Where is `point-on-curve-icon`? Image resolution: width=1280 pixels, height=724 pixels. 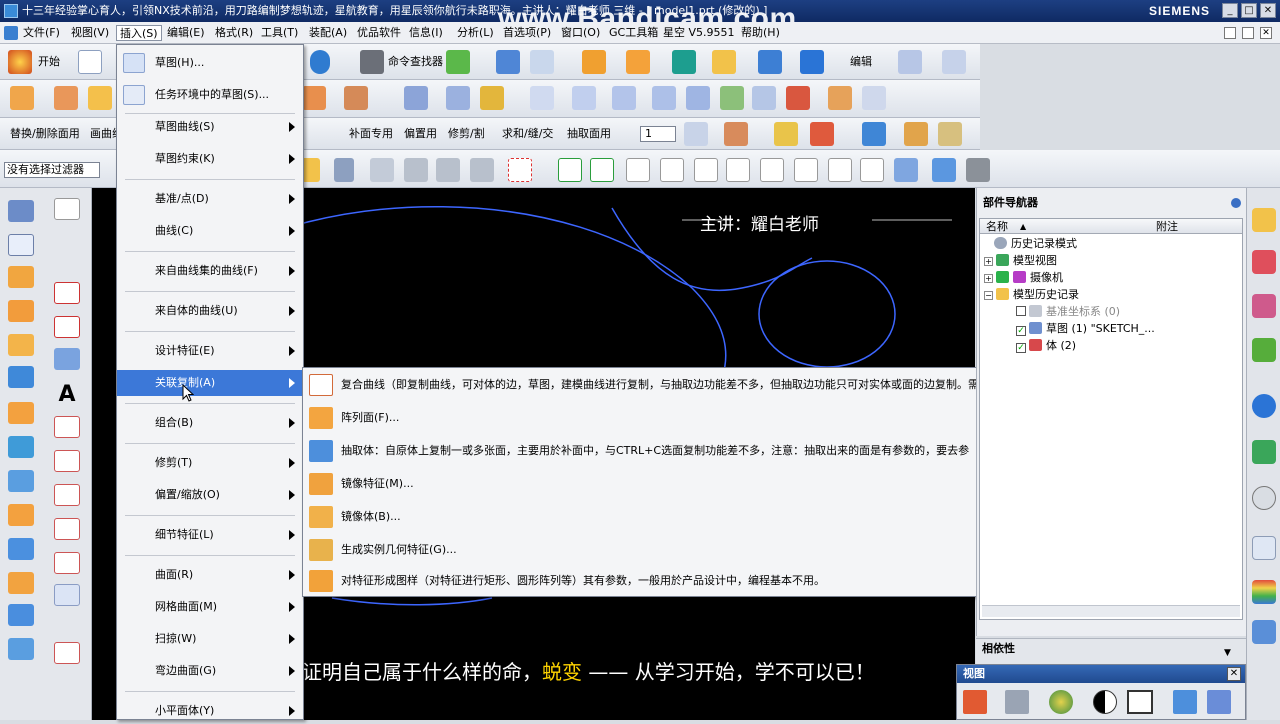
point-on-curve-icon is located at coordinates (872, 170).